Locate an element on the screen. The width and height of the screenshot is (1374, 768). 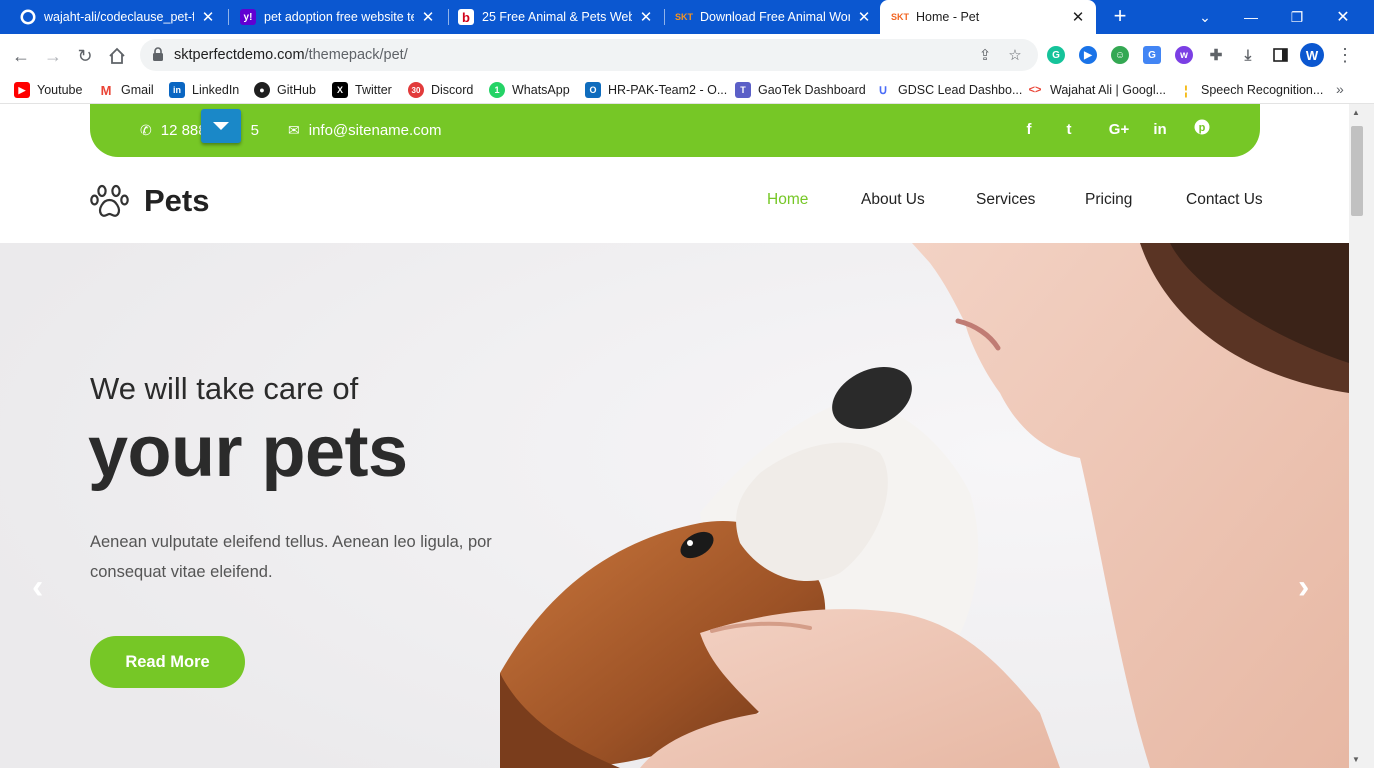
new-tab-button: + is located at coordinates (1120, 17).